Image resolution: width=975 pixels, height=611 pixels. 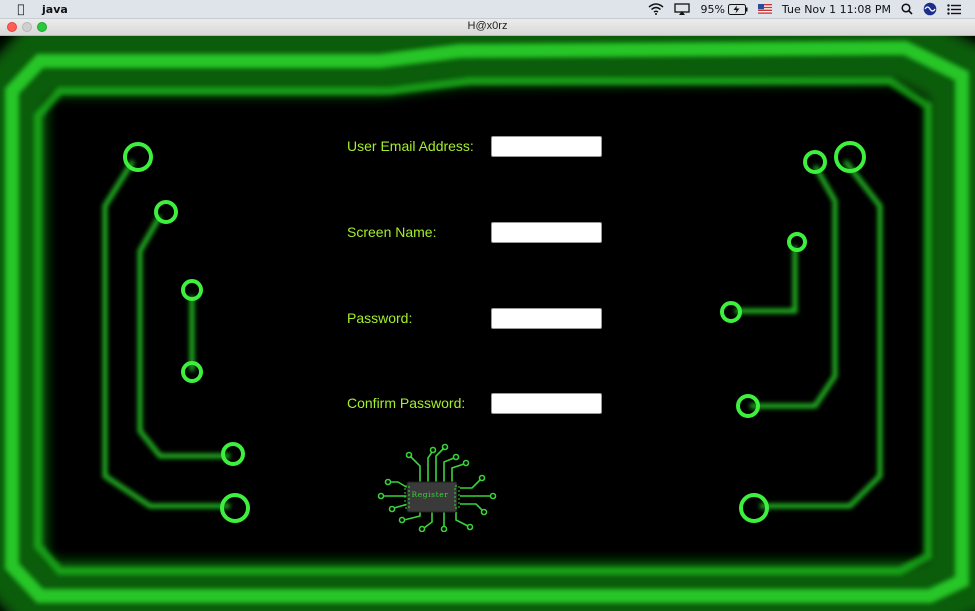 What do you see at coordinates (737, 9) in the screenshot?
I see `battery-charging-icon` at bounding box center [737, 9].